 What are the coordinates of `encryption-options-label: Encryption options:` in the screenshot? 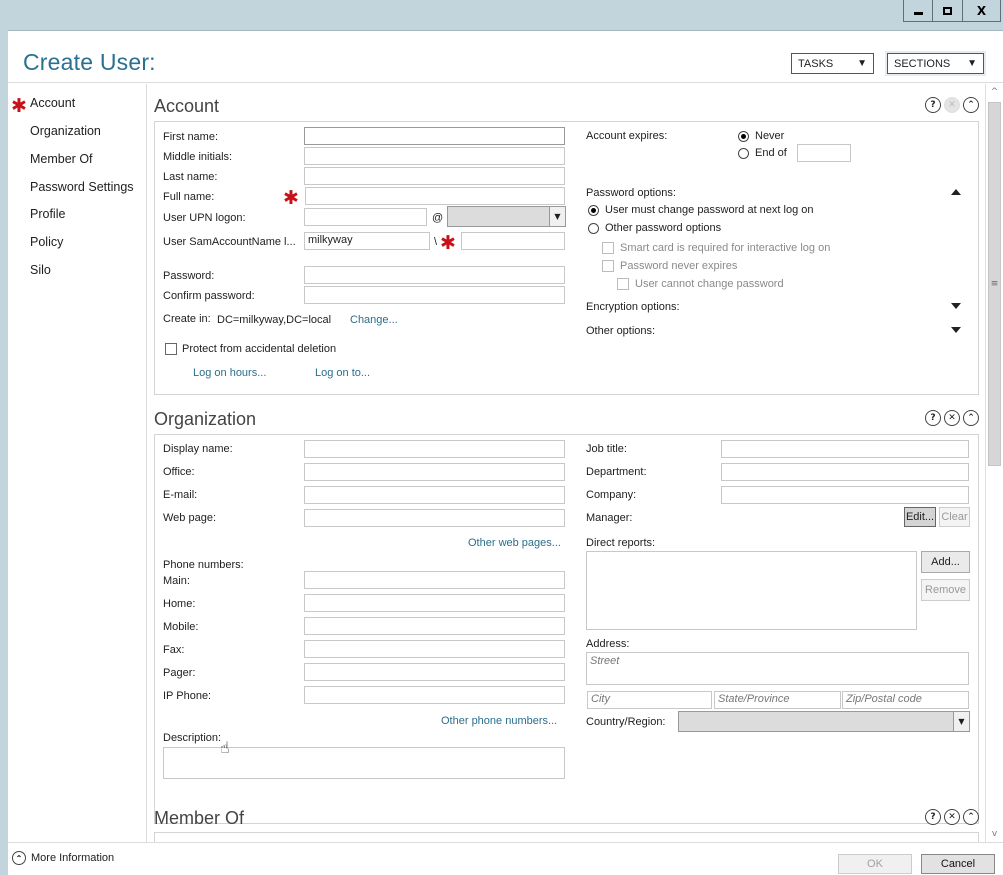 It's located at (633, 307).